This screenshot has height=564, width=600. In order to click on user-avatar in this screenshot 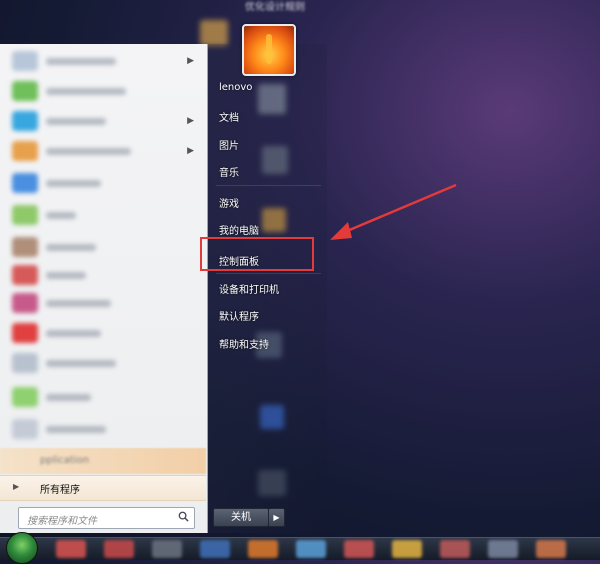, I will do `click(269, 50)`.